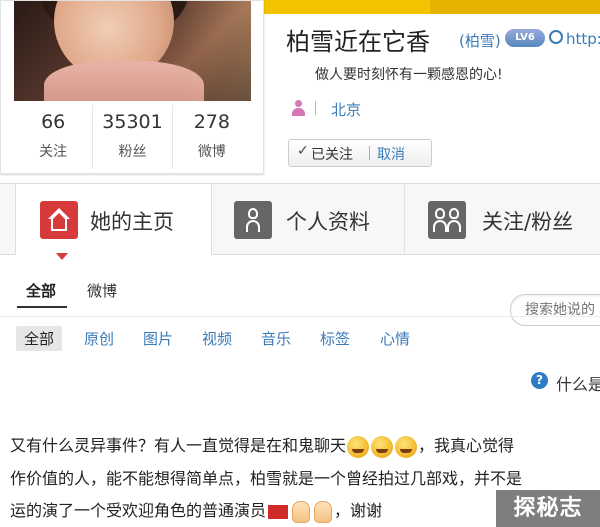  I want to click on female-icon-head, so click(298, 103).